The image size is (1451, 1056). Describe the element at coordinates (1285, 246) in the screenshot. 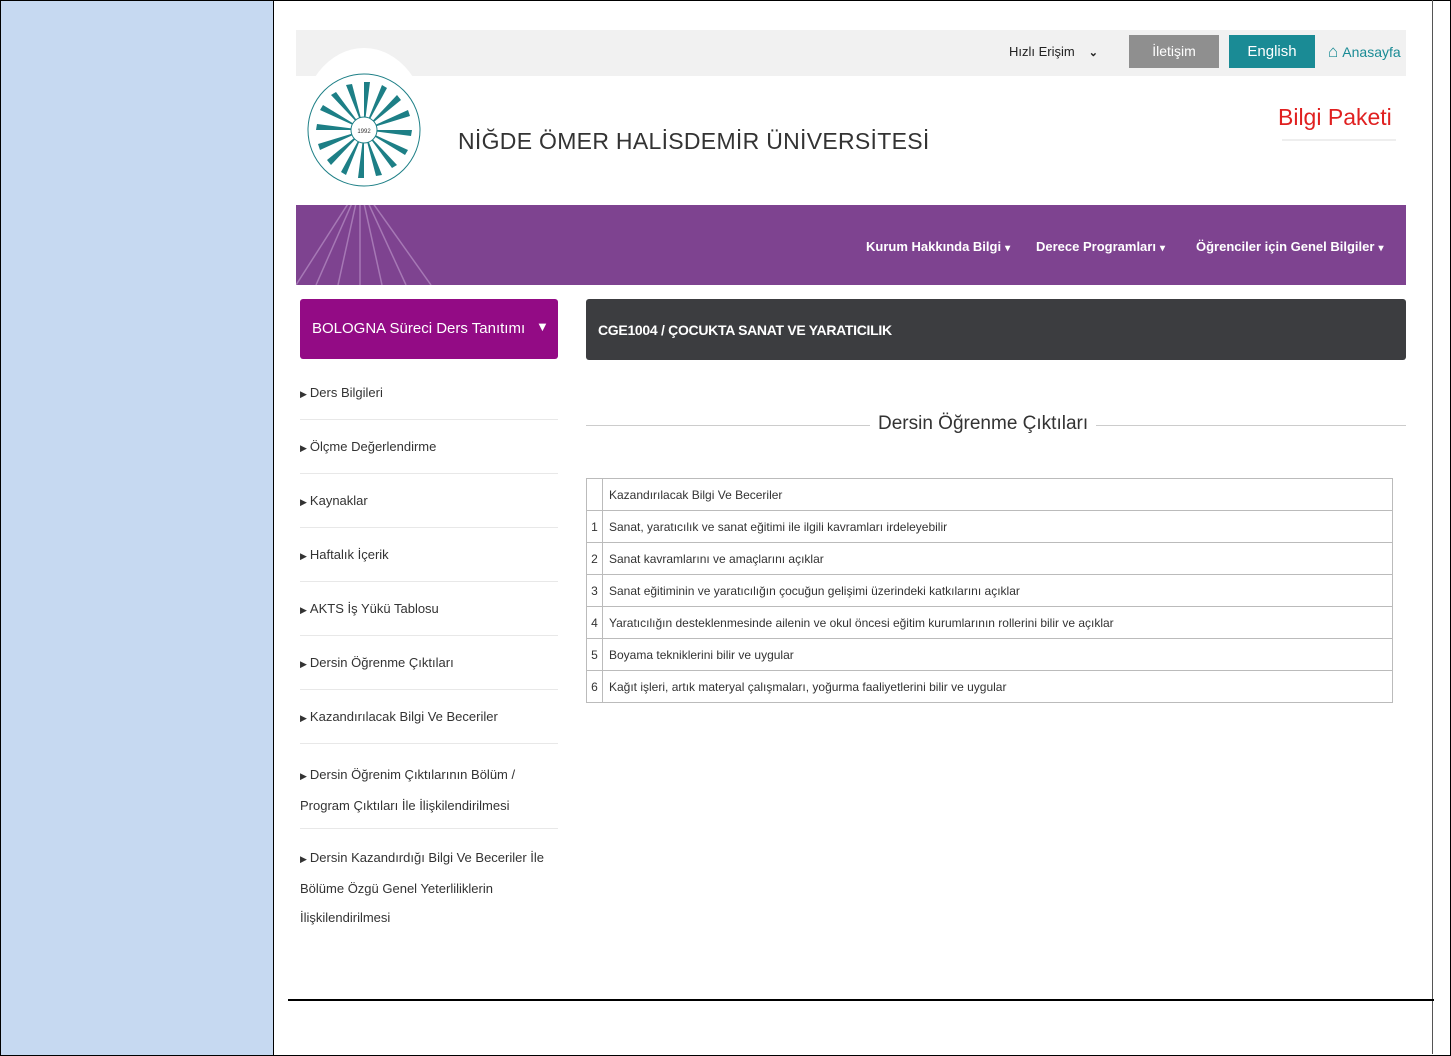

I see `nav-ogrenciler-label: Öğrenciler için Genel Bilgiler` at that location.